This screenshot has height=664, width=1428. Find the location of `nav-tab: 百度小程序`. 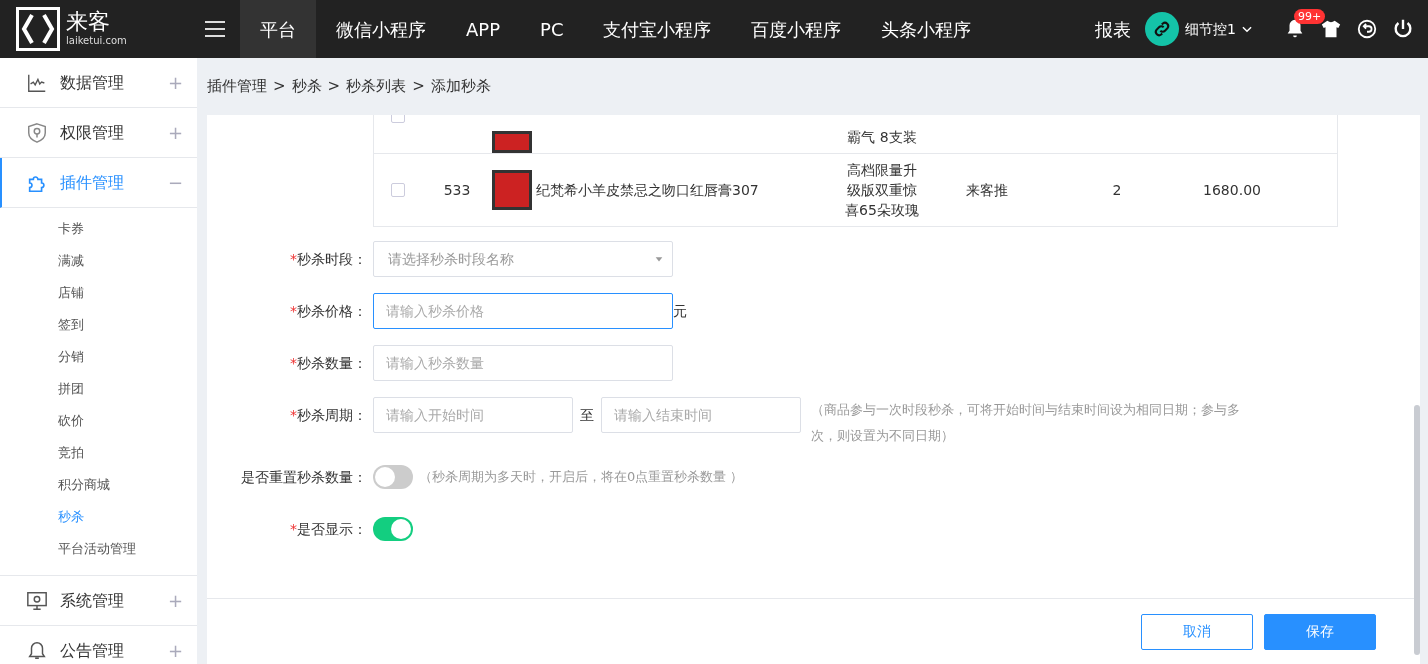

nav-tab: 百度小程序 is located at coordinates (796, 29).